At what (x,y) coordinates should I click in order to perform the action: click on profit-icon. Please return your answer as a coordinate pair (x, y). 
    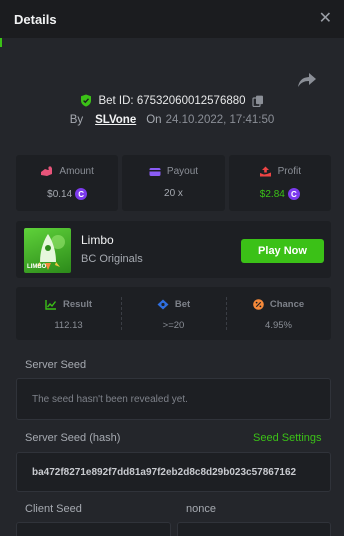
    Looking at the image, I should click on (265, 171).